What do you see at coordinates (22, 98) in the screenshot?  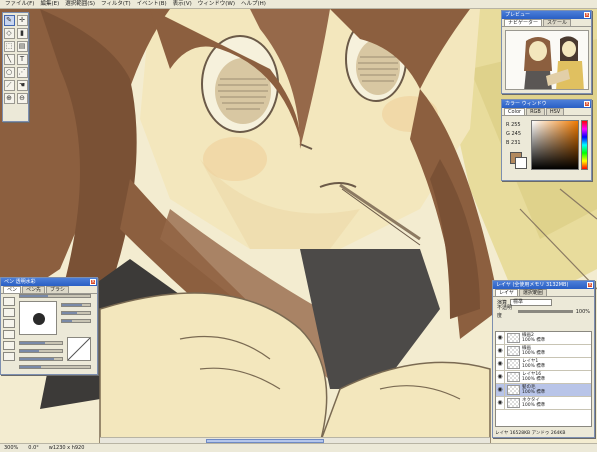 I see `zoom-out-icon: ⊖` at bounding box center [22, 98].